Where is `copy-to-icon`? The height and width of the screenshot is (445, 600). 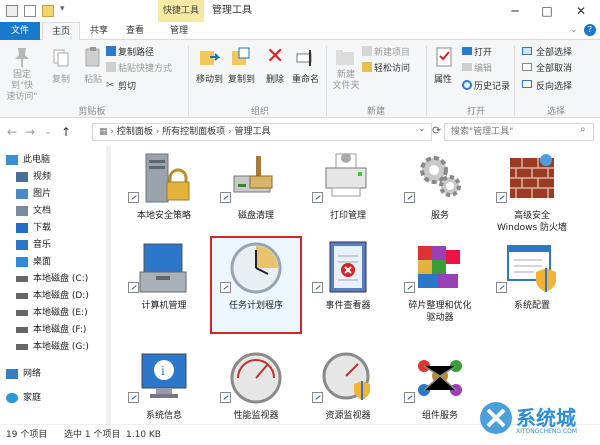 copy-to-icon is located at coordinates (241, 57).